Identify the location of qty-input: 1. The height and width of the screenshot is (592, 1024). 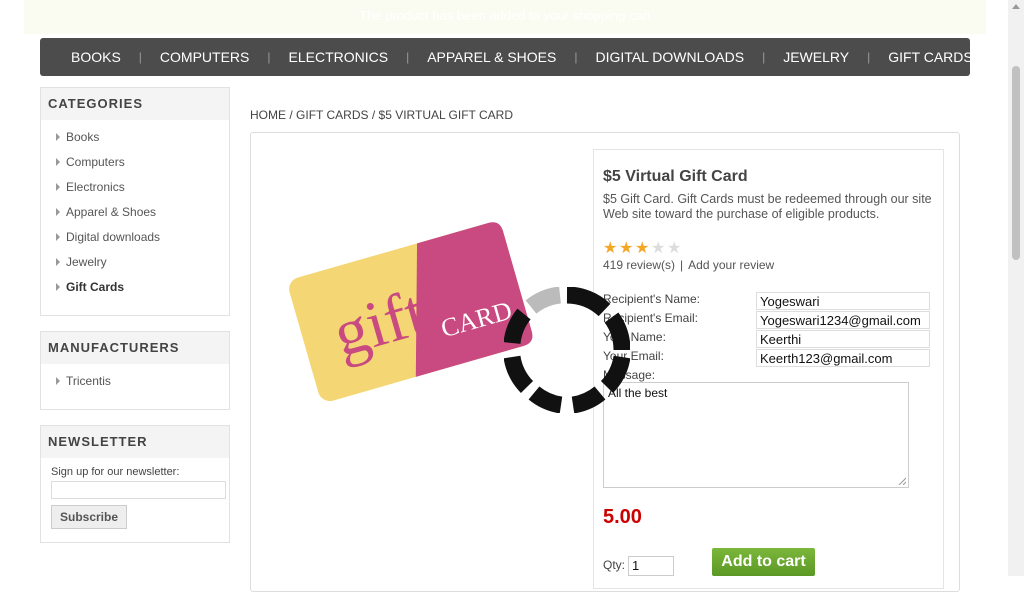
(651, 566).